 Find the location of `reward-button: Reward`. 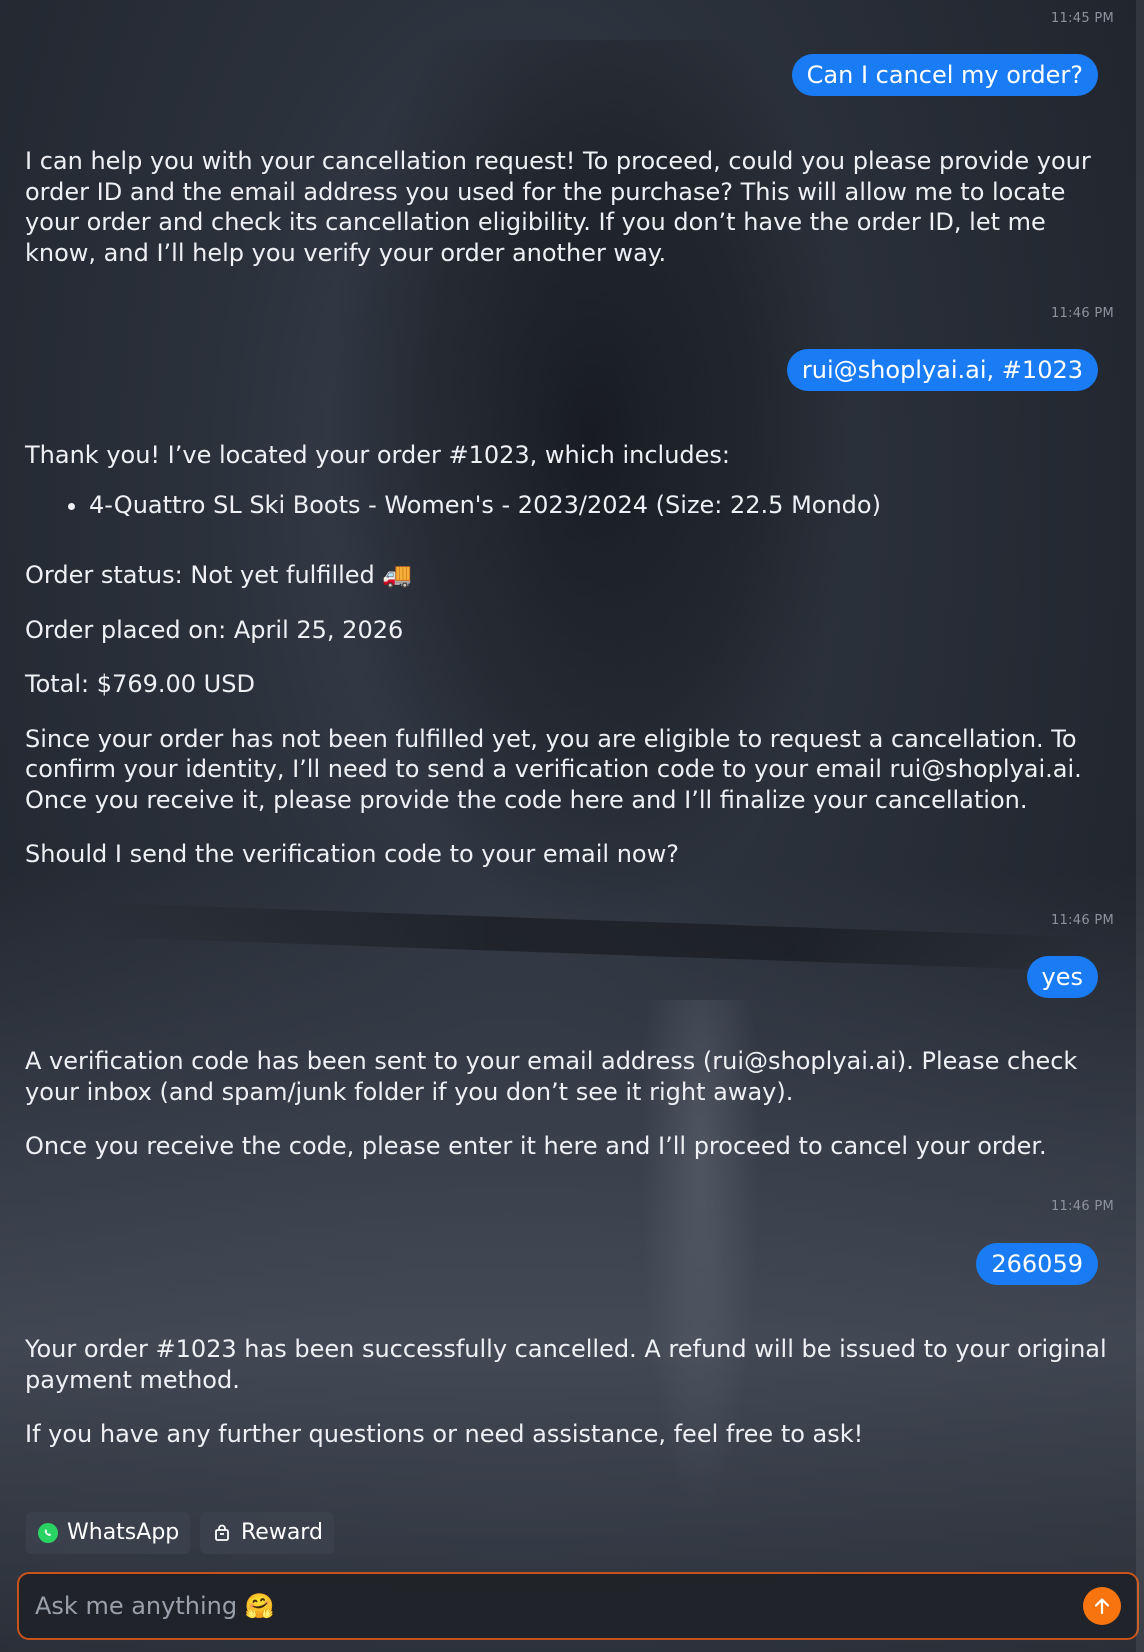

reward-button: Reward is located at coordinates (267, 1533).